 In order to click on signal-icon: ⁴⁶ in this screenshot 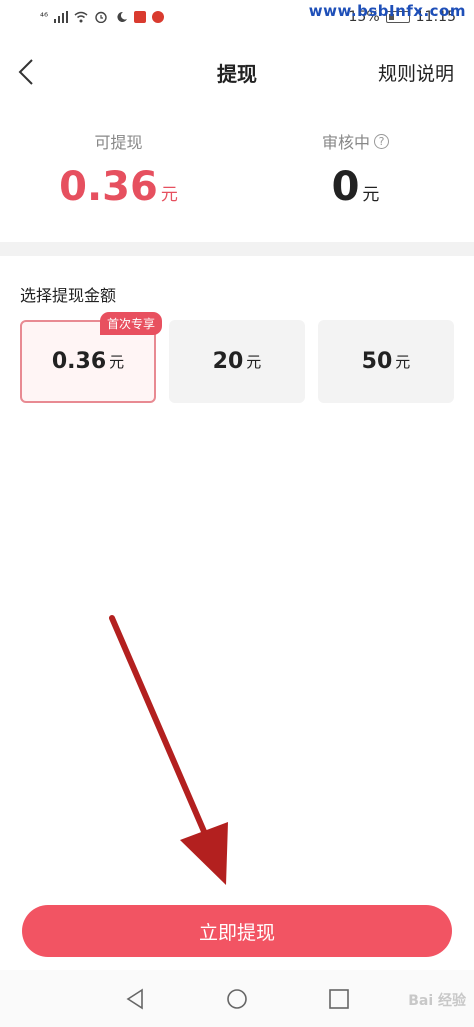, I will do `click(44, 17)`.